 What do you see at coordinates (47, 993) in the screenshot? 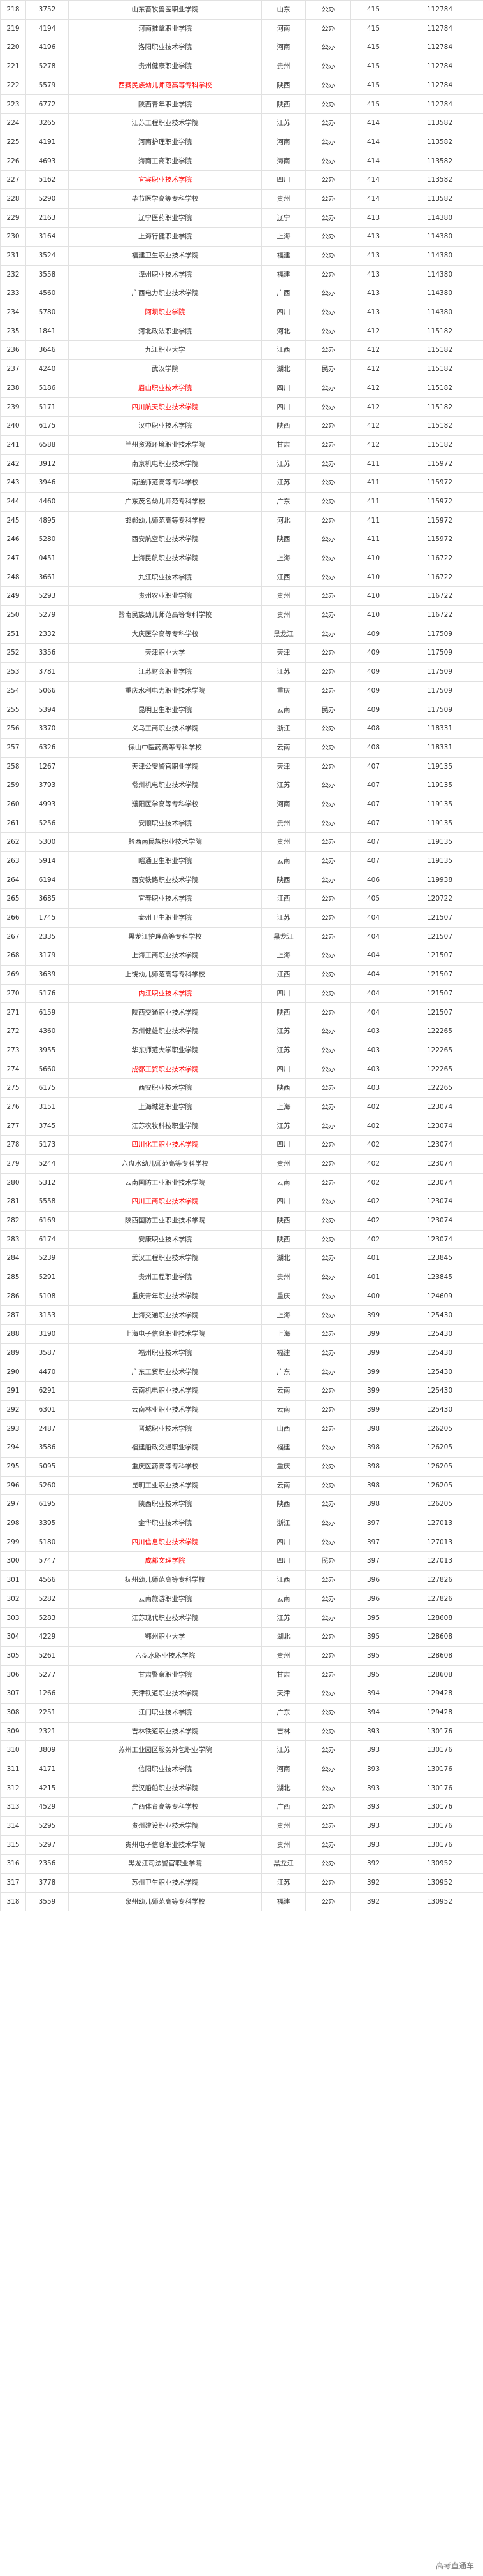
I see `code-cell: 5176` at bounding box center [47, 993].